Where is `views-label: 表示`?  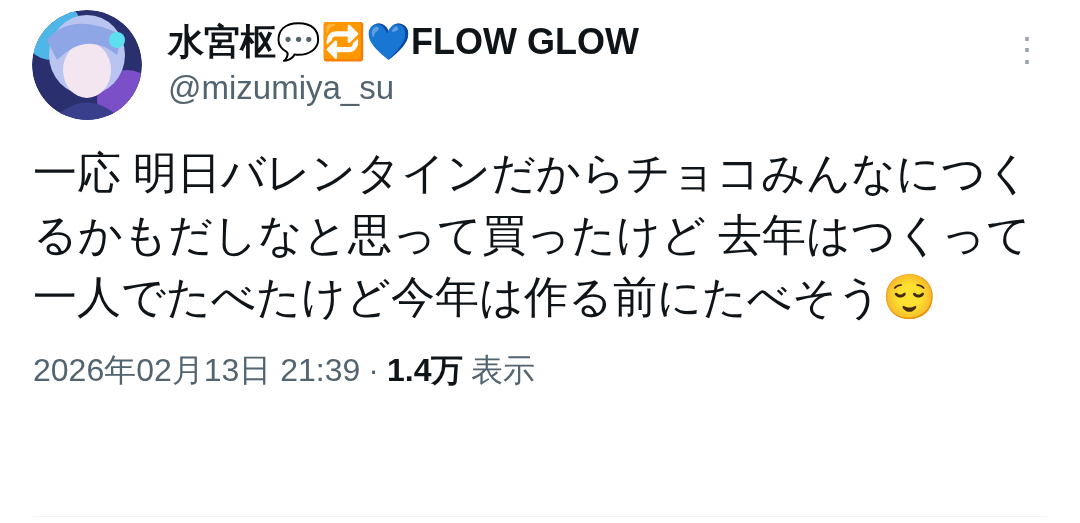
views-label: 表示 is located at coordinates (503, 370).